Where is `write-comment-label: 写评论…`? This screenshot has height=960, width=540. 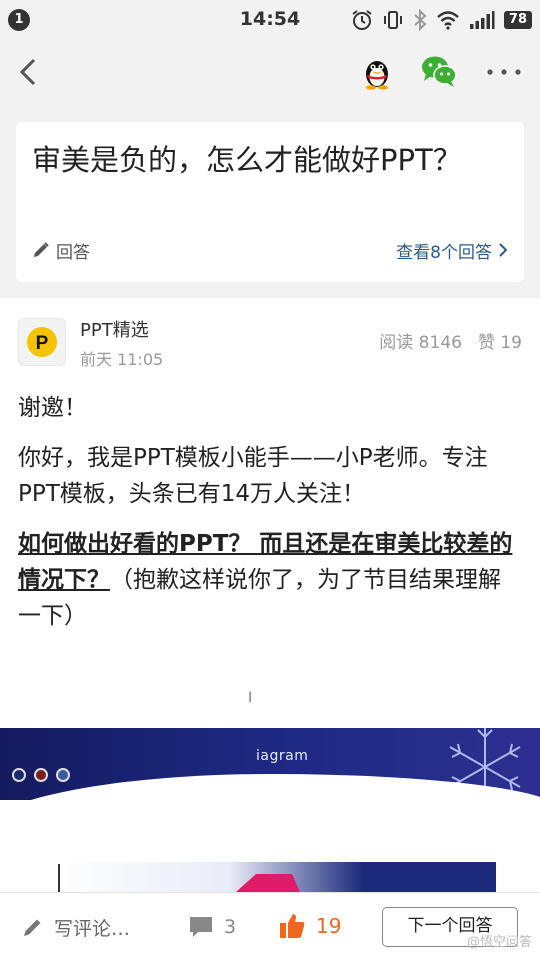 write-comment-label: 写评论… is located at coordinates (92, 928).